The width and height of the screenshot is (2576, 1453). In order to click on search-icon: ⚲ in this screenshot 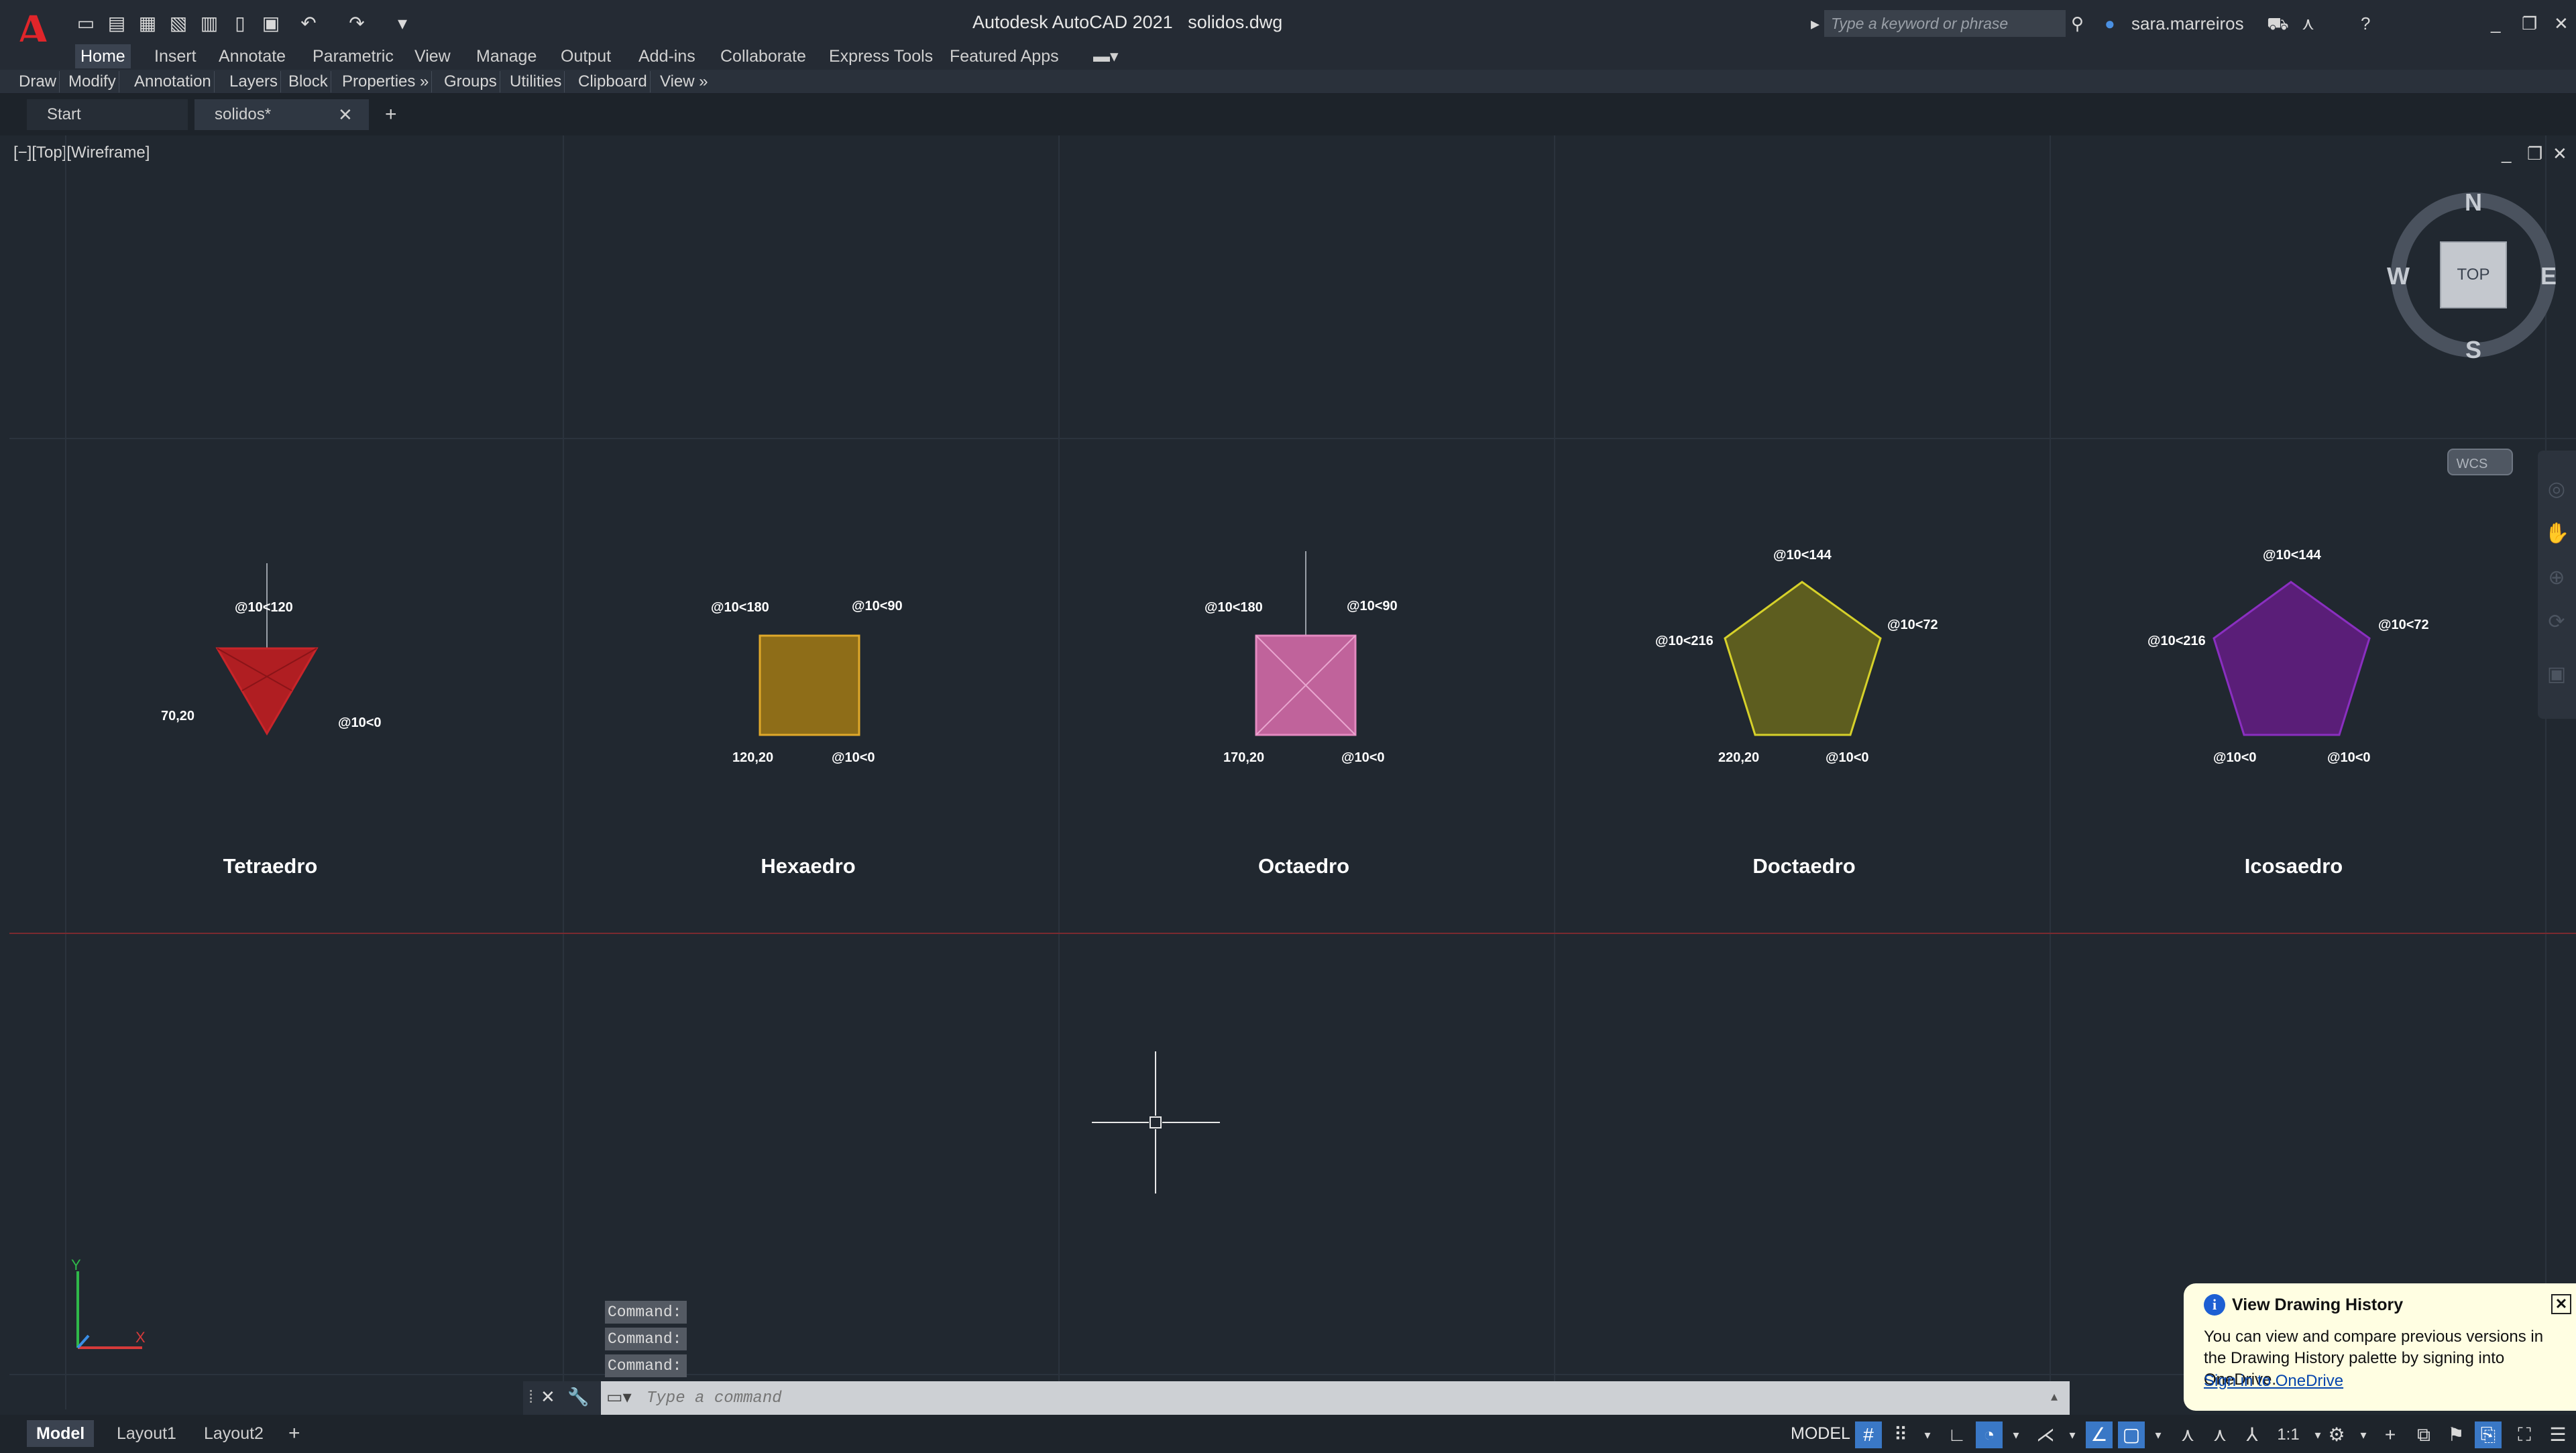, I will do `click(2077, 24)`.